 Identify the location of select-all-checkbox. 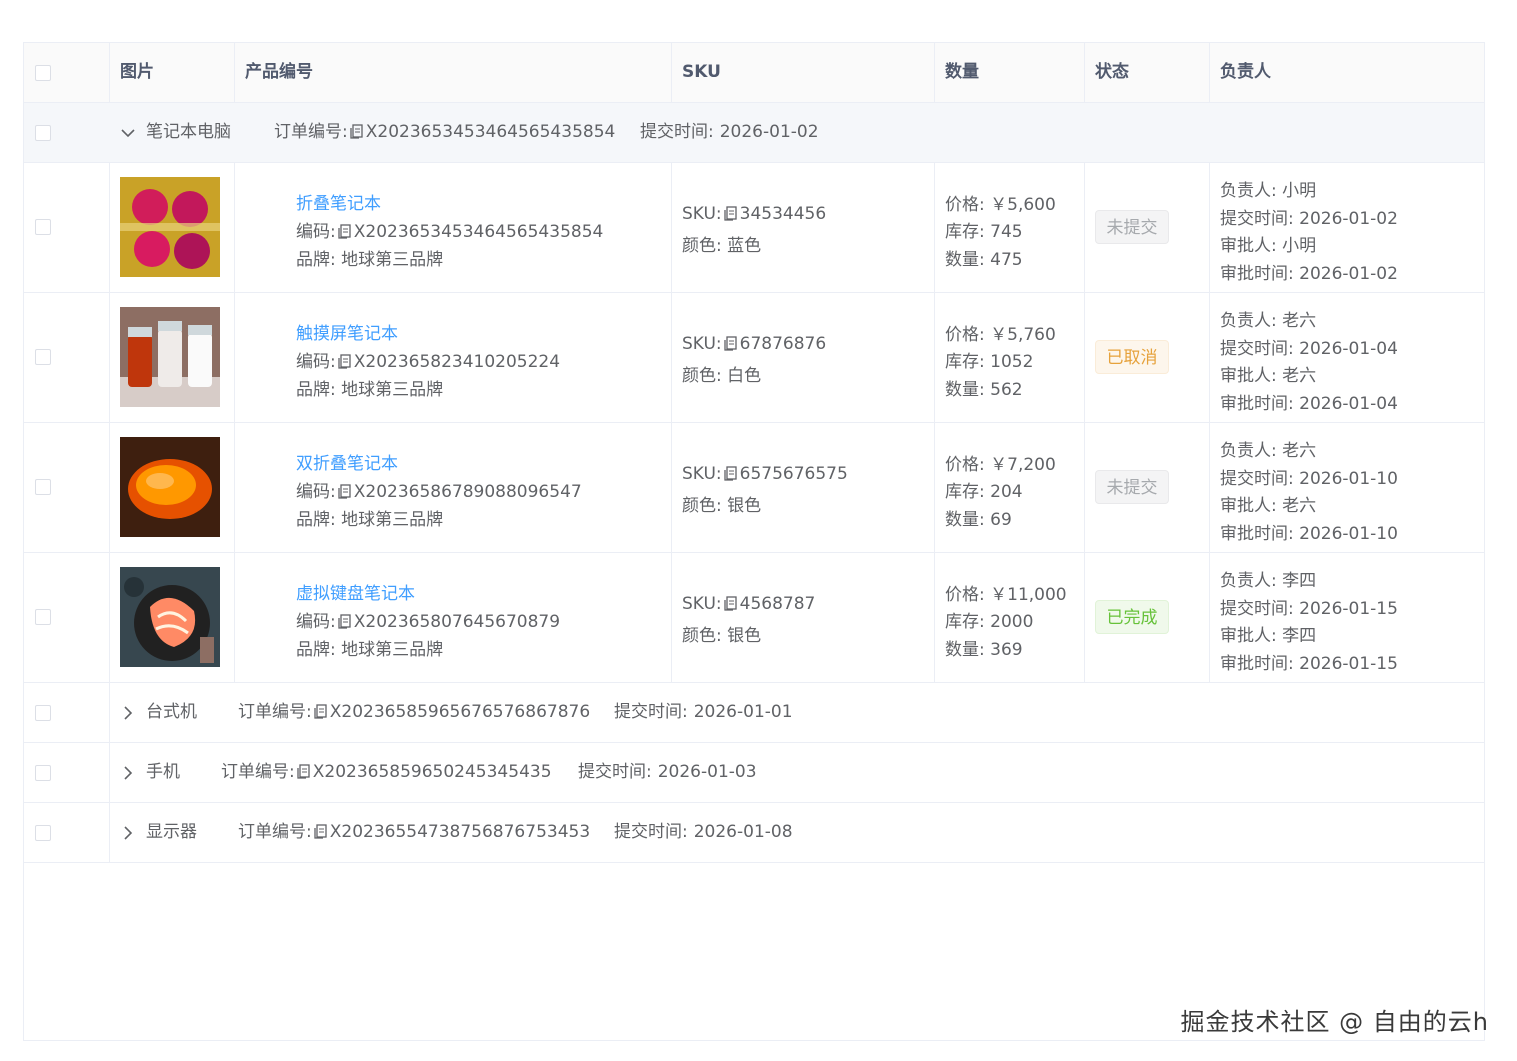
(43, 73).